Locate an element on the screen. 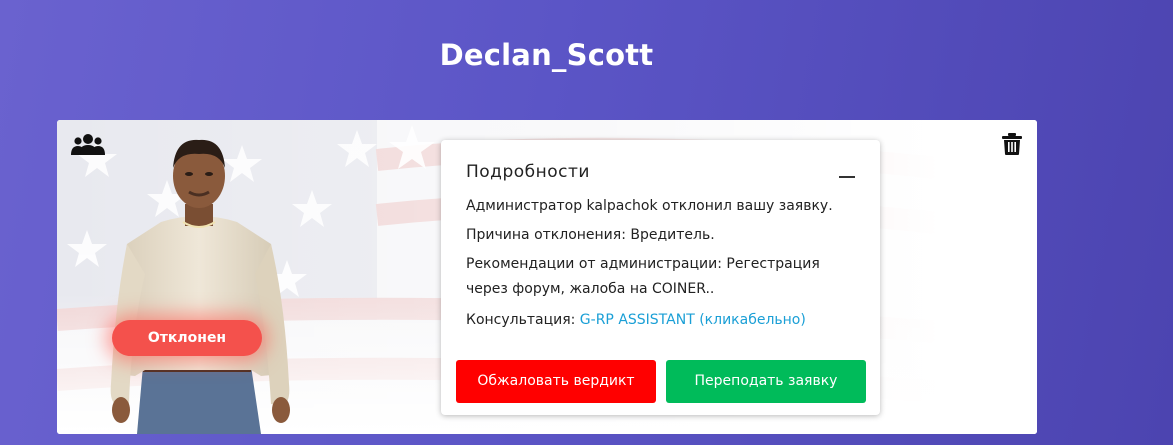 Image resolution: width=1173 pixels, height=445 pixels. trash-icon is located at coordinates (1012, 144).